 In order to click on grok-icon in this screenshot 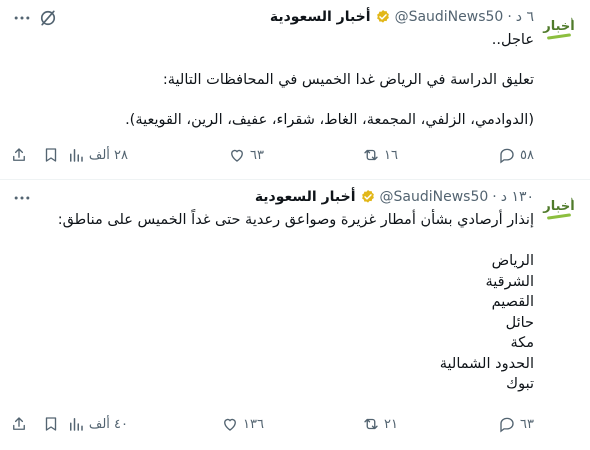, I will do `click(48, 18)`.